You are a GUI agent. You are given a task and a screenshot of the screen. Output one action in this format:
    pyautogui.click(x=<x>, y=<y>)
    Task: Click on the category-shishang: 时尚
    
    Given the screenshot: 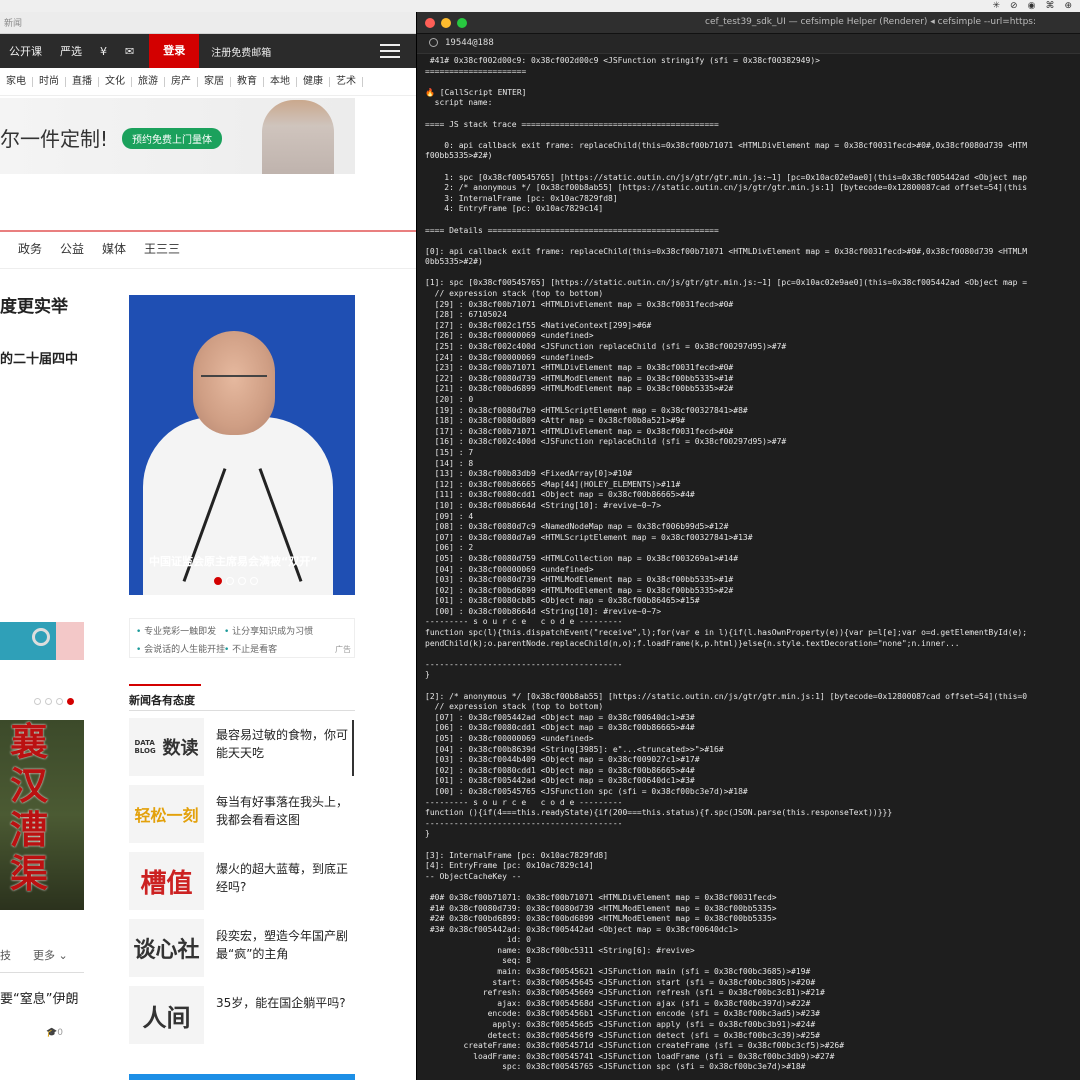 What is the action you would take?
    pyautogui.click(x=49, y=81)
    